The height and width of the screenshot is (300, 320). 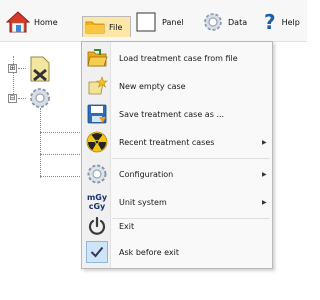 I want to click on main-toolbar: Home File Panel Data ? Help, so click(x=153, y=21).